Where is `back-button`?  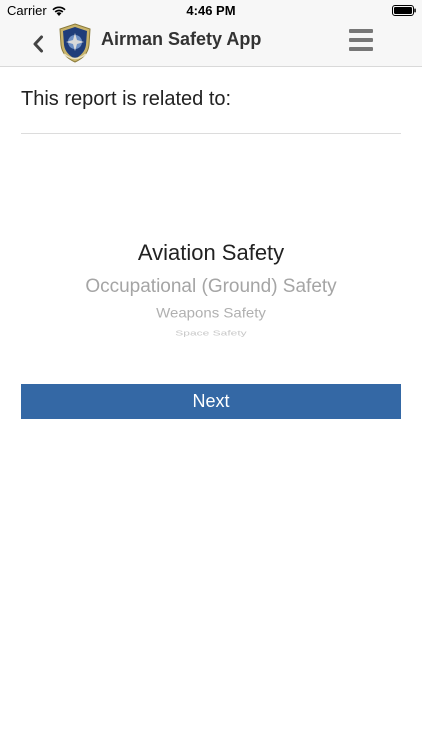
back-button is located at coordinates (38, 44).